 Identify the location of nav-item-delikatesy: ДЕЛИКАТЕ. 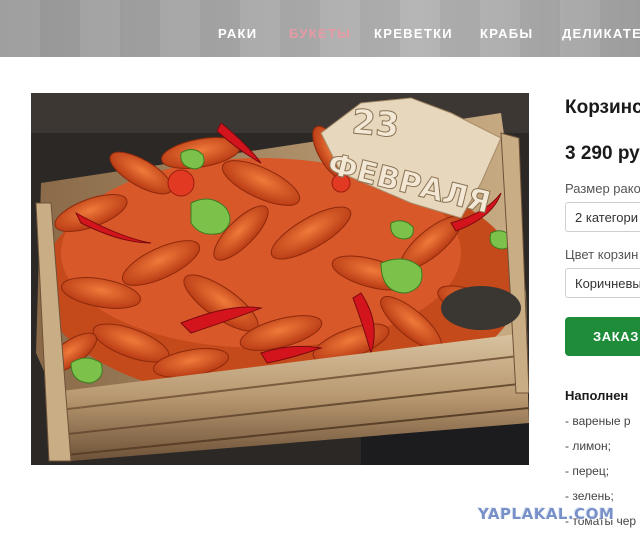
(601, 33).